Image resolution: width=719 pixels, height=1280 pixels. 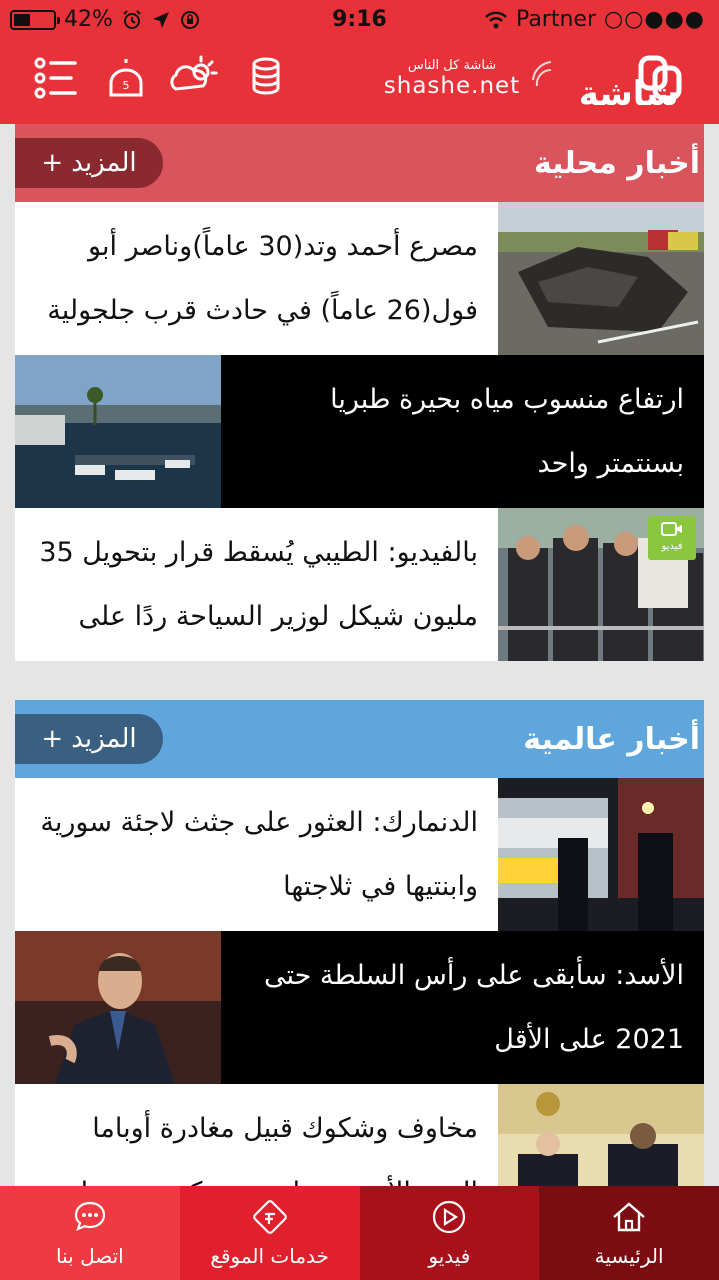 I want to click on chat-icon, so click(x=89, y=1216).